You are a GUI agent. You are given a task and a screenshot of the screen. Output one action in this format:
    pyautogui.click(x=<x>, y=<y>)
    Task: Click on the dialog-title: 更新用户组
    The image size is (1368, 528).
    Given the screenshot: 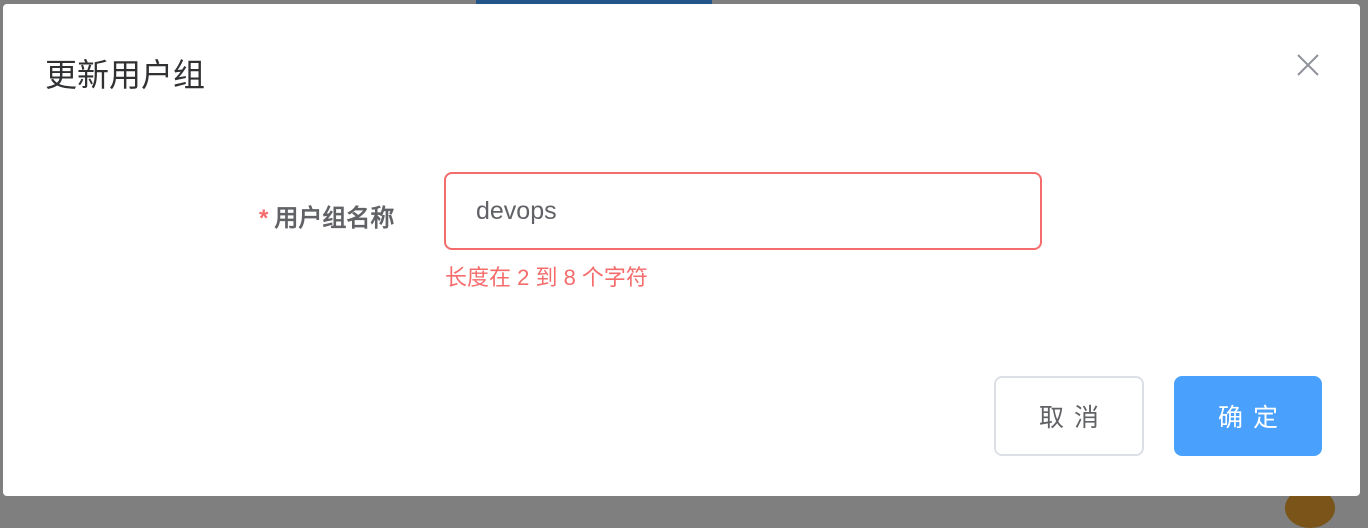 What is the action you would take?
    pyautogui.click(x=125, y=75)
    